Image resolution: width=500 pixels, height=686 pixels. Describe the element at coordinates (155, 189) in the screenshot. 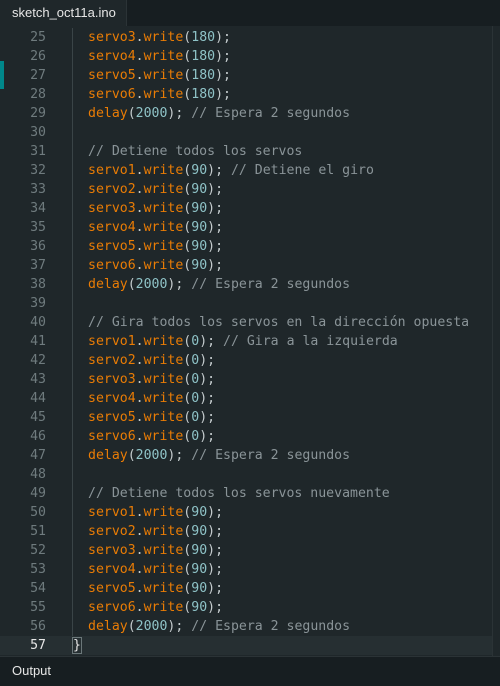

I see `code-text: servo2.write(90);` at that location.